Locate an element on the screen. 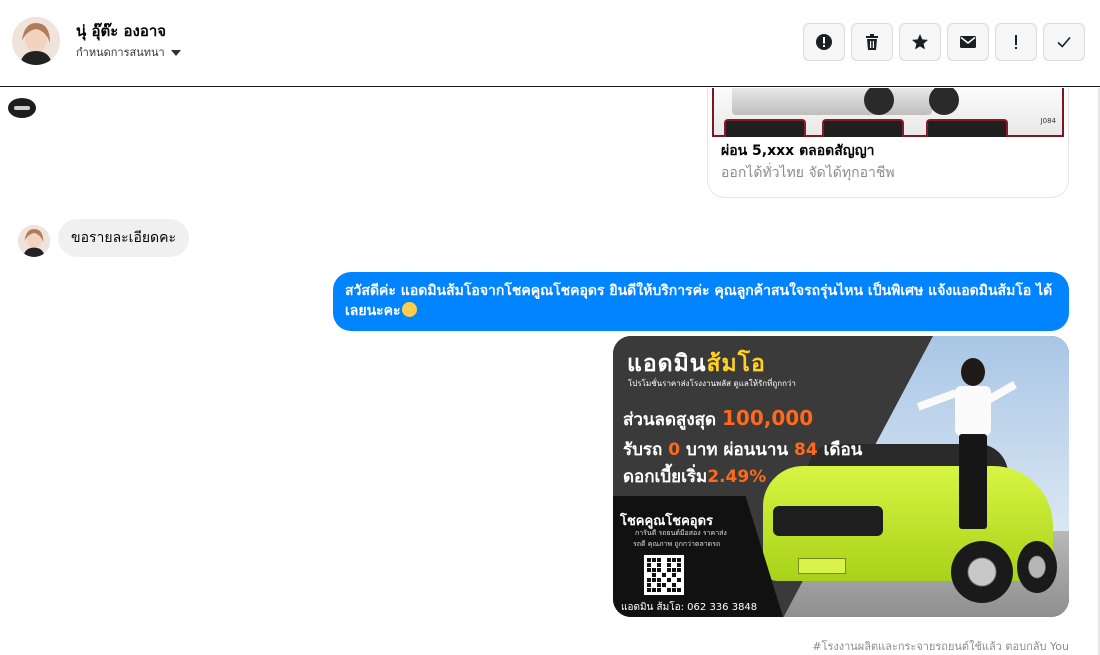 The height and width of the screenshot is (655, 1100). page-logo-icon is located at coordinates (22, 108).